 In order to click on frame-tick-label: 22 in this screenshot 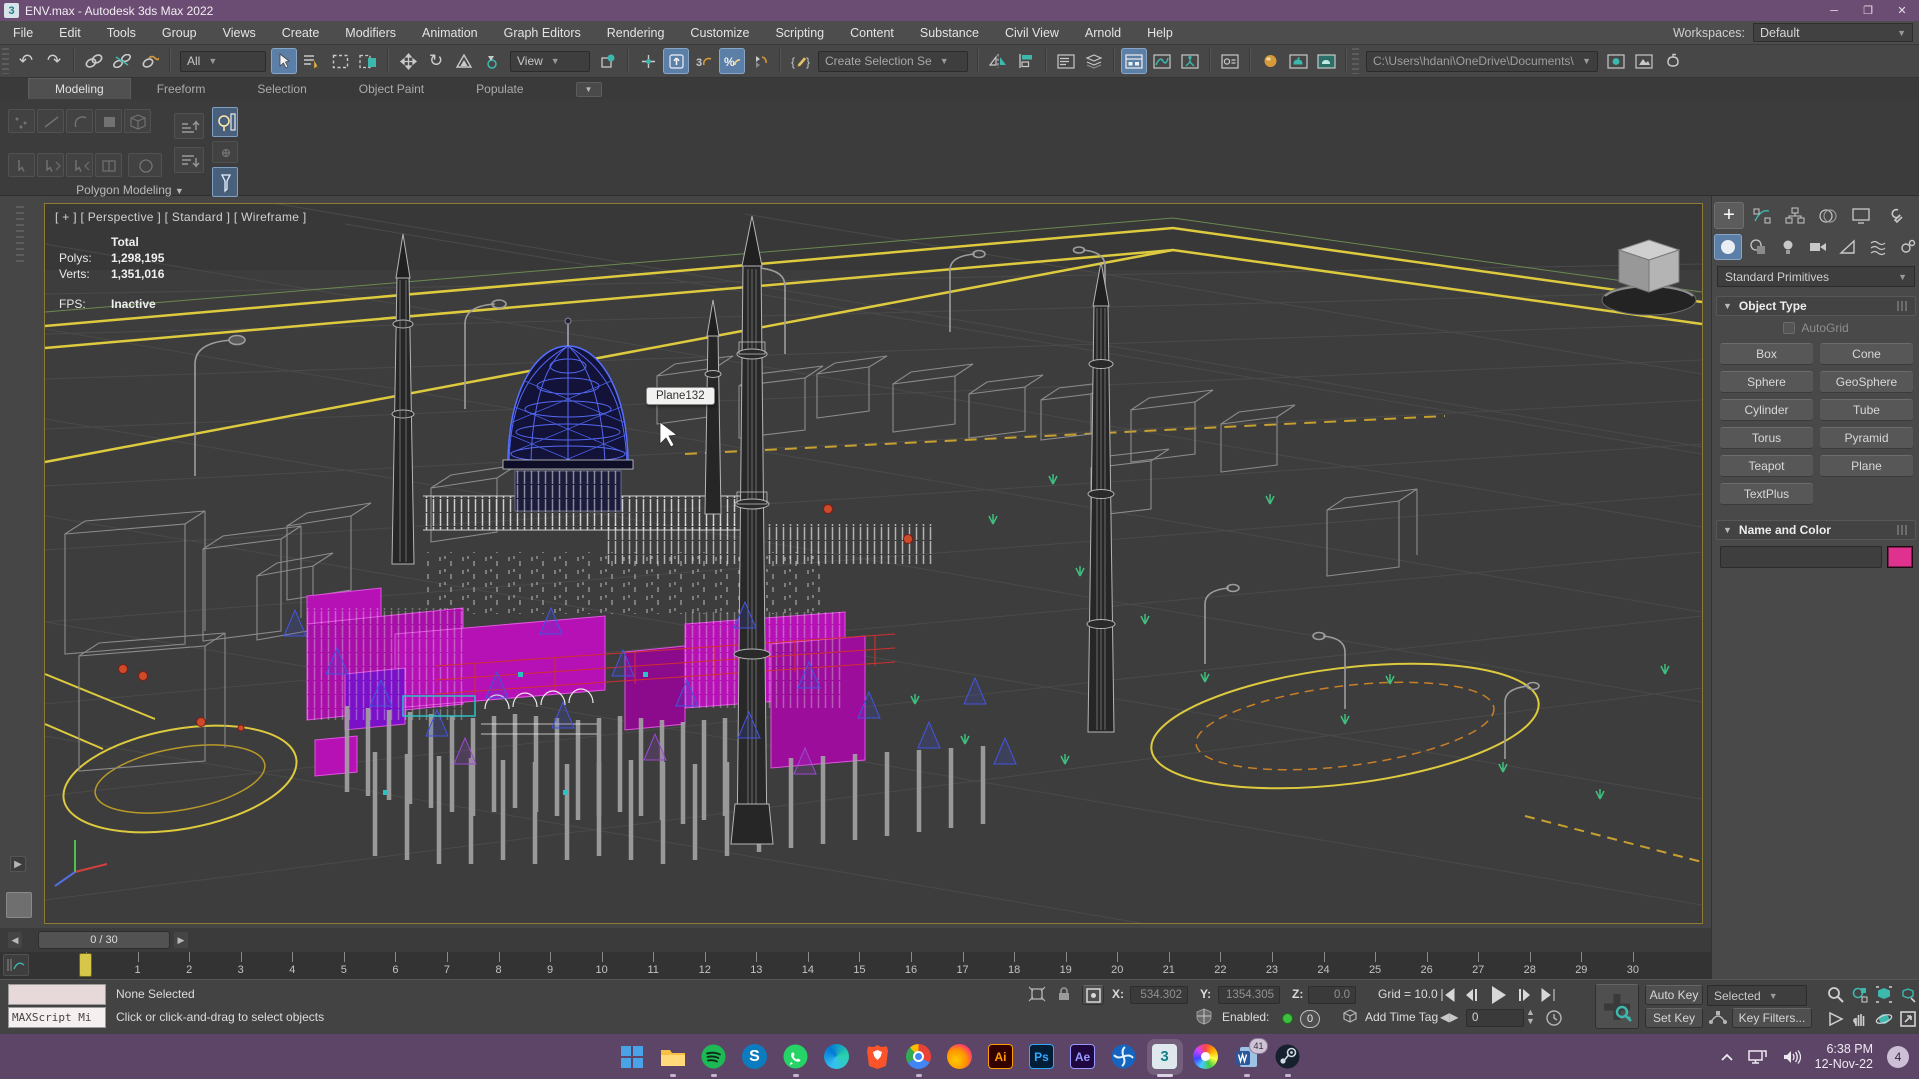, I will do `click(1220, 964)`.